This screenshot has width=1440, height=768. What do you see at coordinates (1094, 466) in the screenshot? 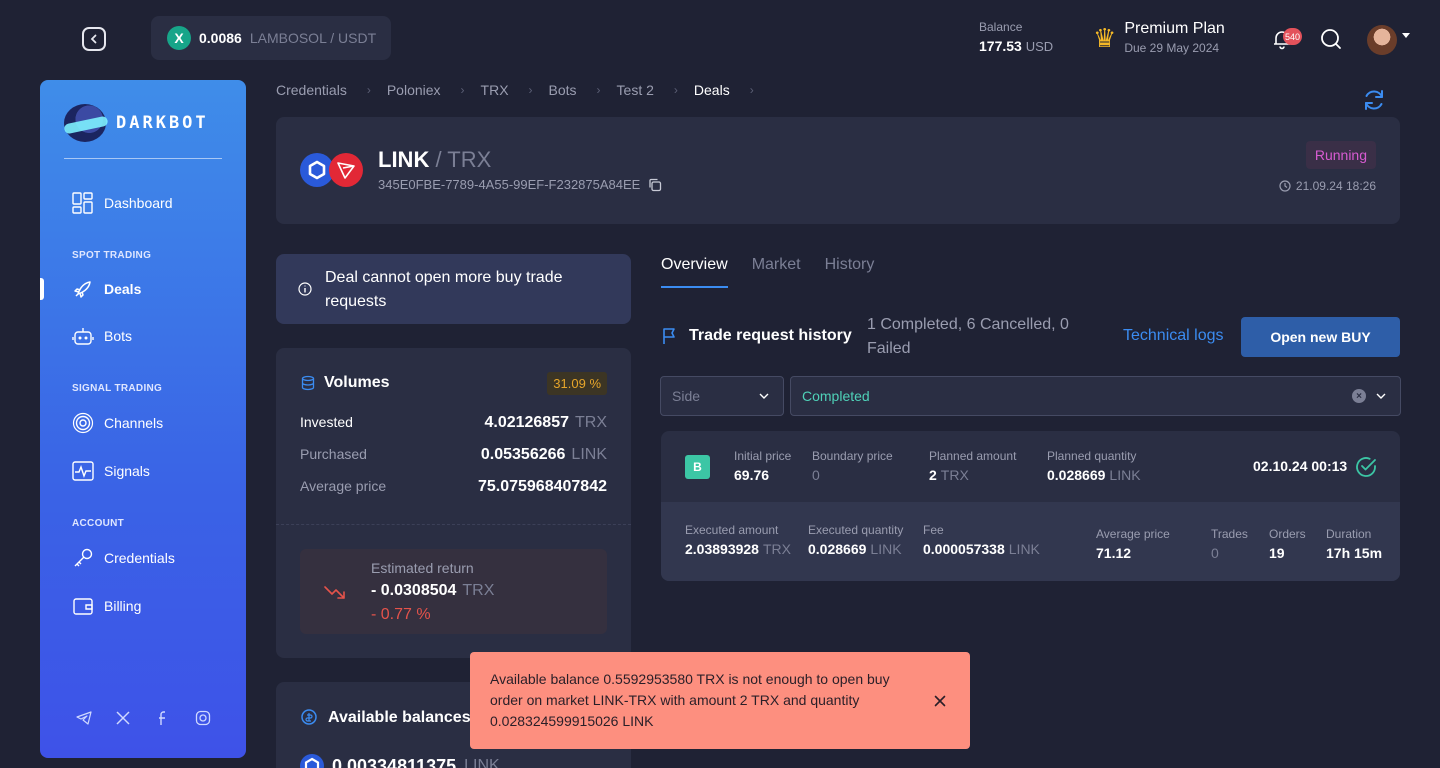
I see `planned-quantity-cell: Planned quantity 0.028669 LINK` at bounding box center [1094, 466].